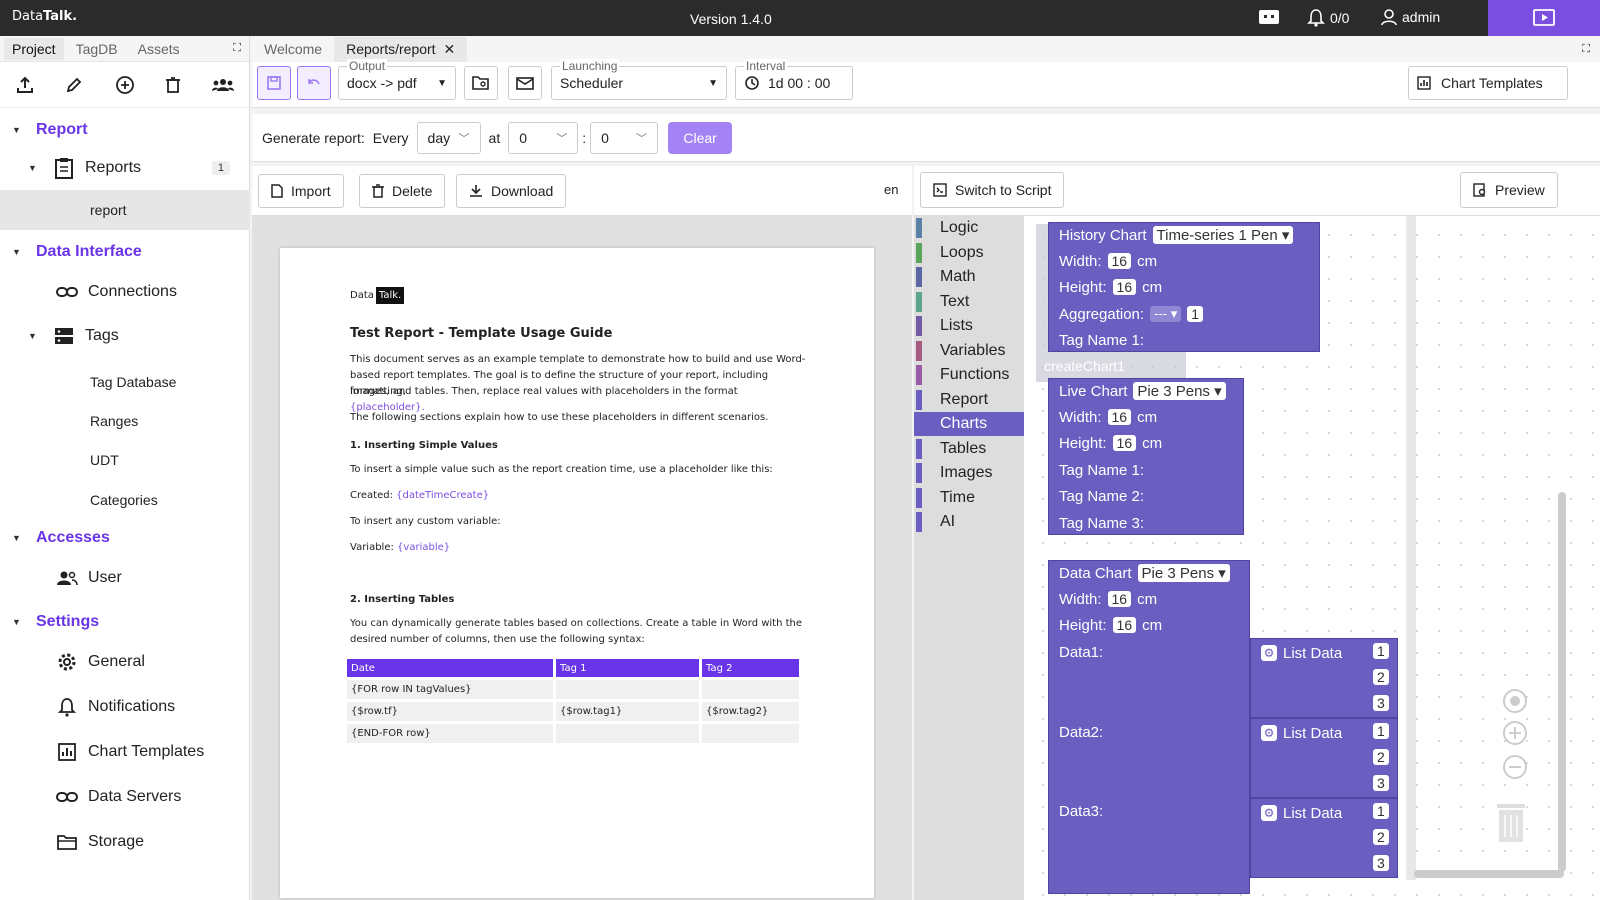  I want to click on chart-templates-button: Chart Templates, so click(1488, 83).